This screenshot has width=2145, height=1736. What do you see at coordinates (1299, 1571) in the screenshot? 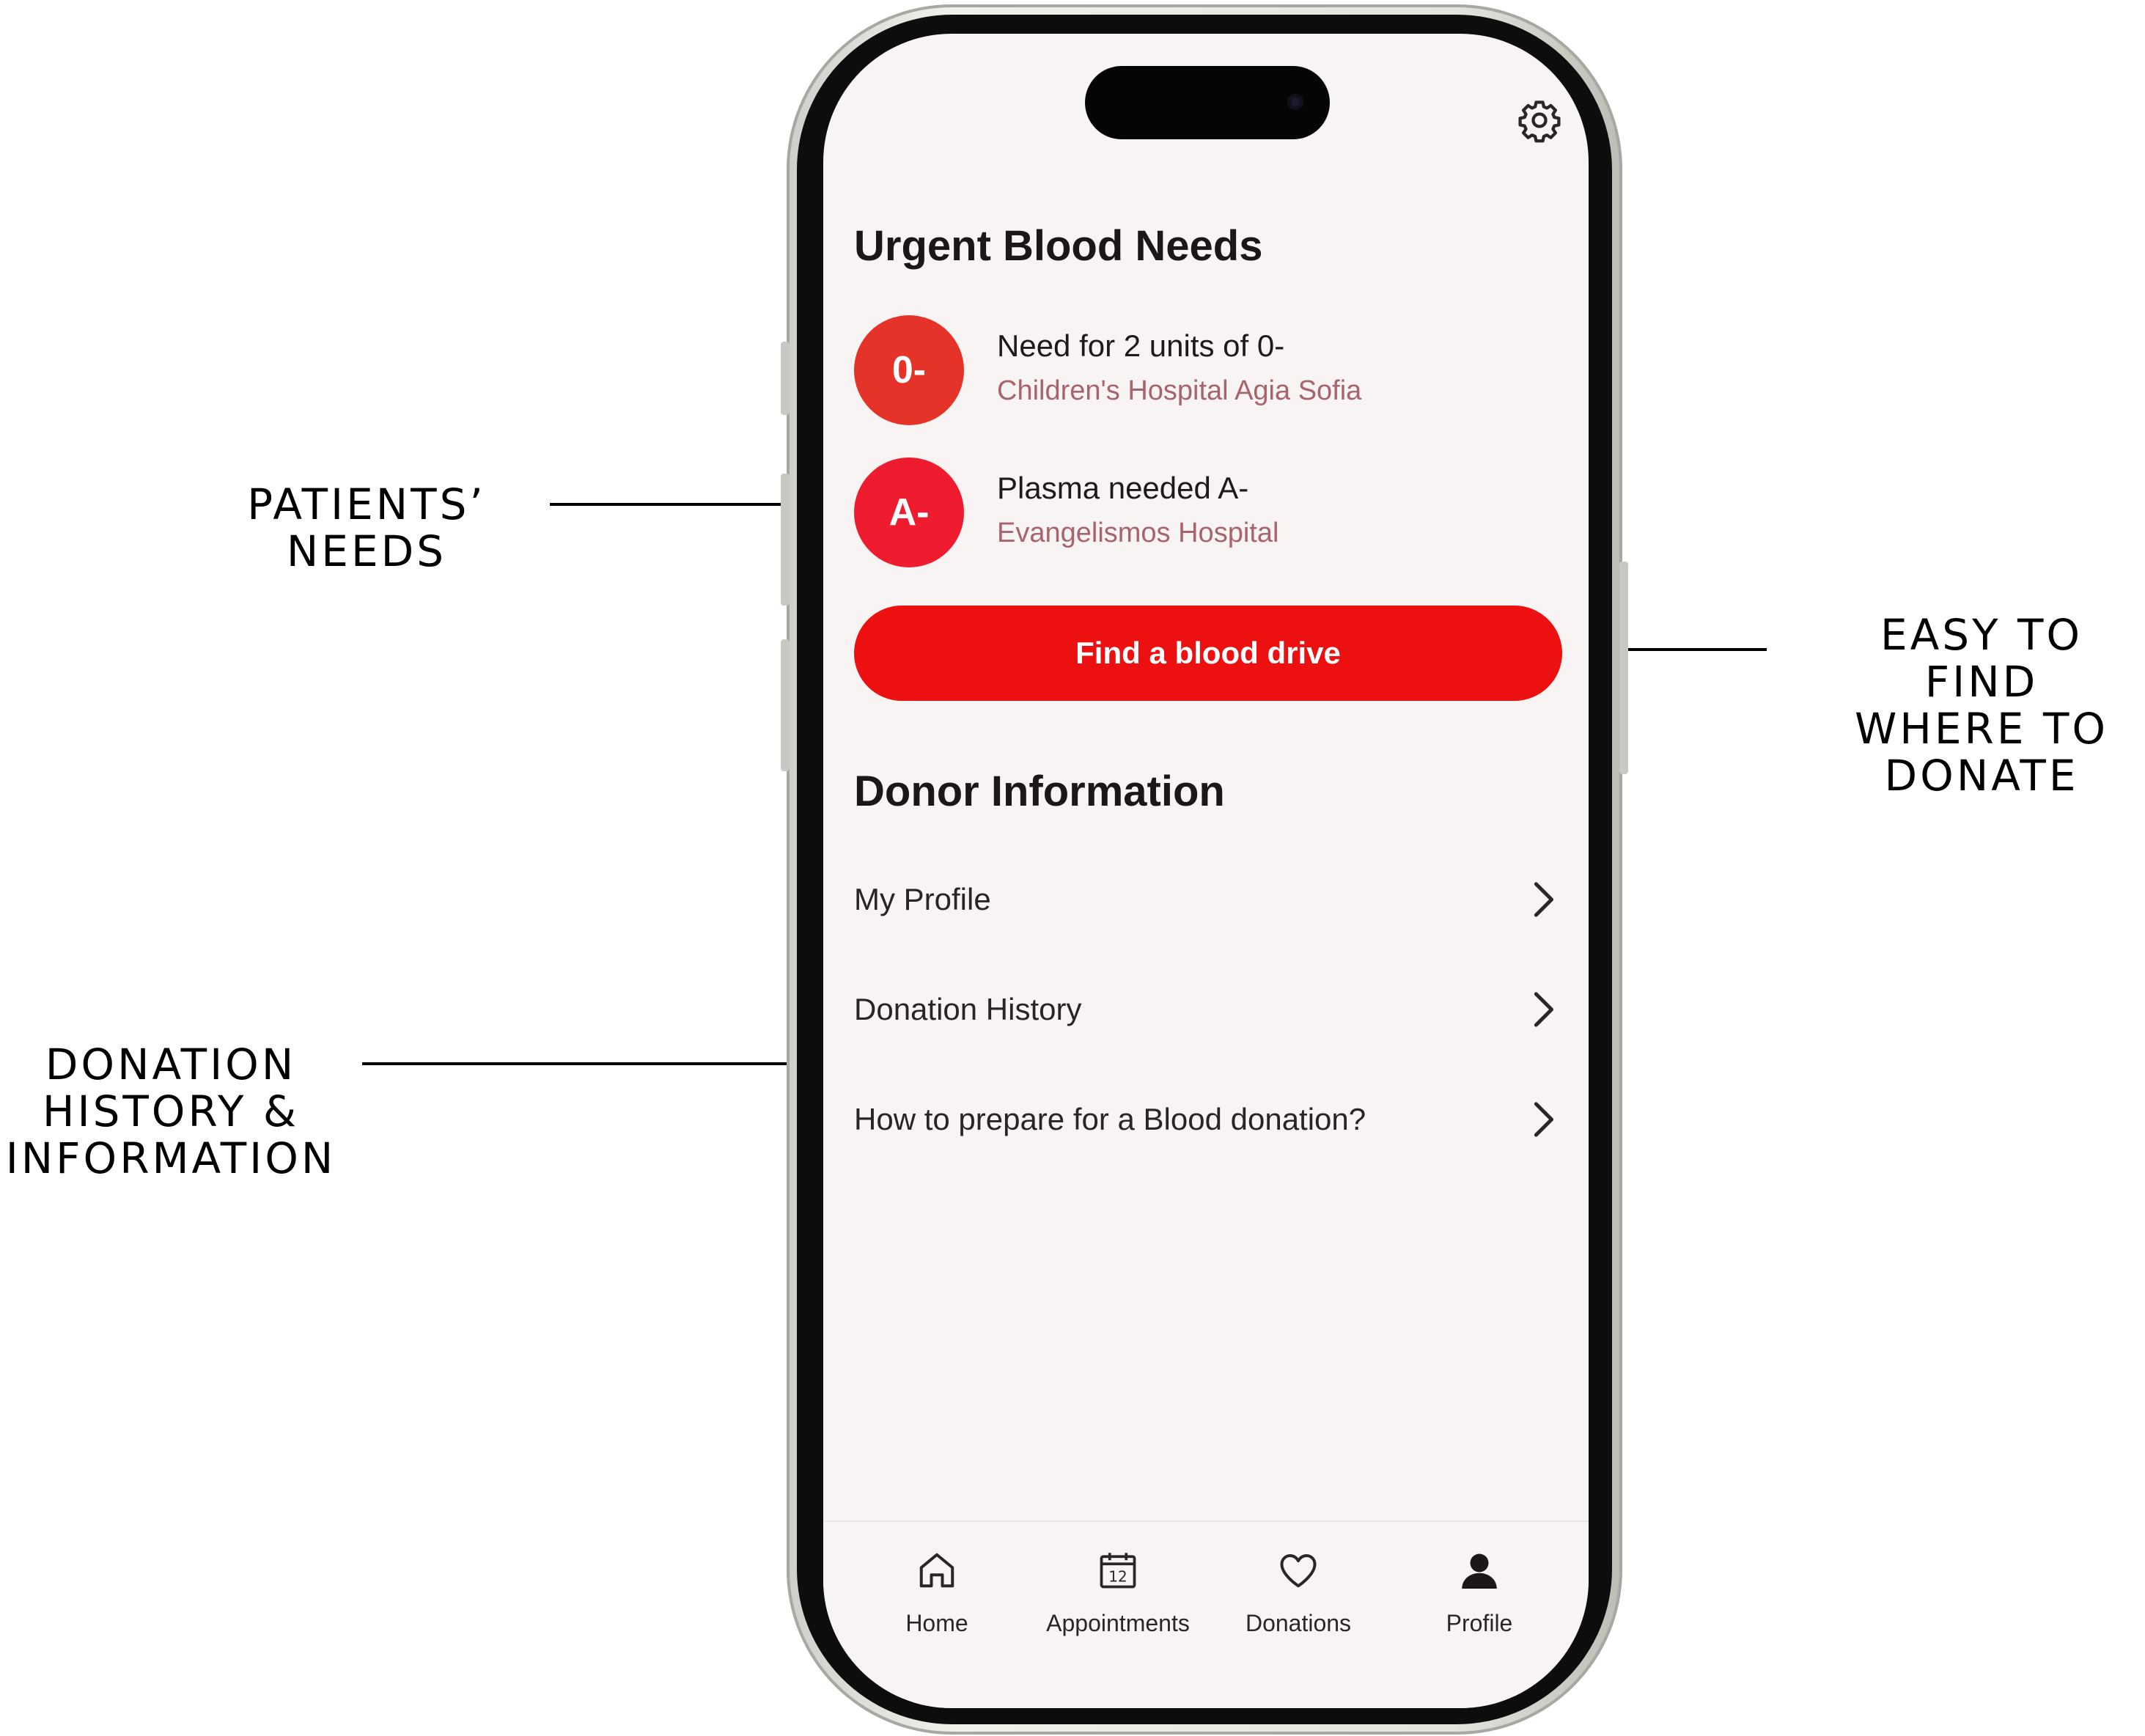
I see `heart-icon` at bounding box center [1299, 1571].